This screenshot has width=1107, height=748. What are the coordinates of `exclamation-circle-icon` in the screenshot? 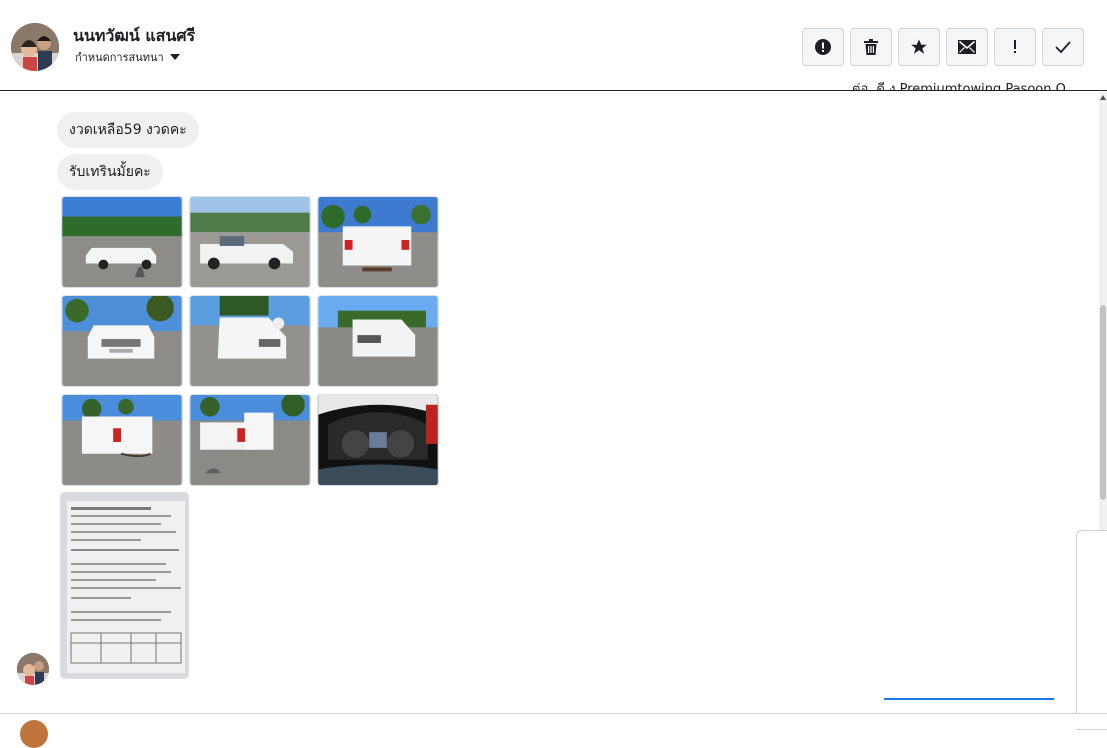 It's located at (823, 47).